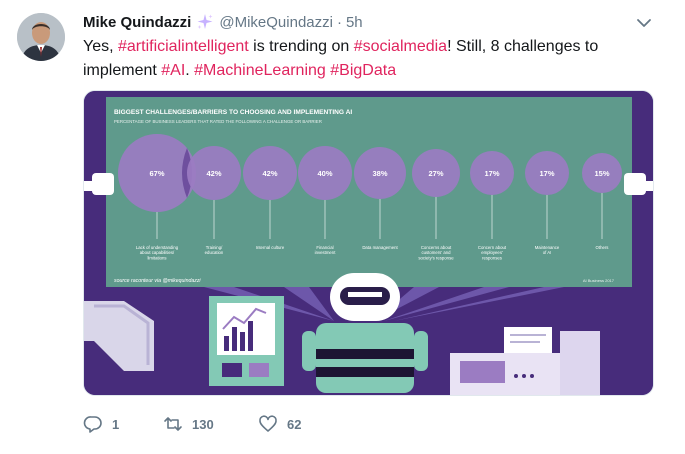  What do you see at coordinates (100, 46) in the screenshot?
I see `text-part: Yes,` at bounding box center [100, 46].